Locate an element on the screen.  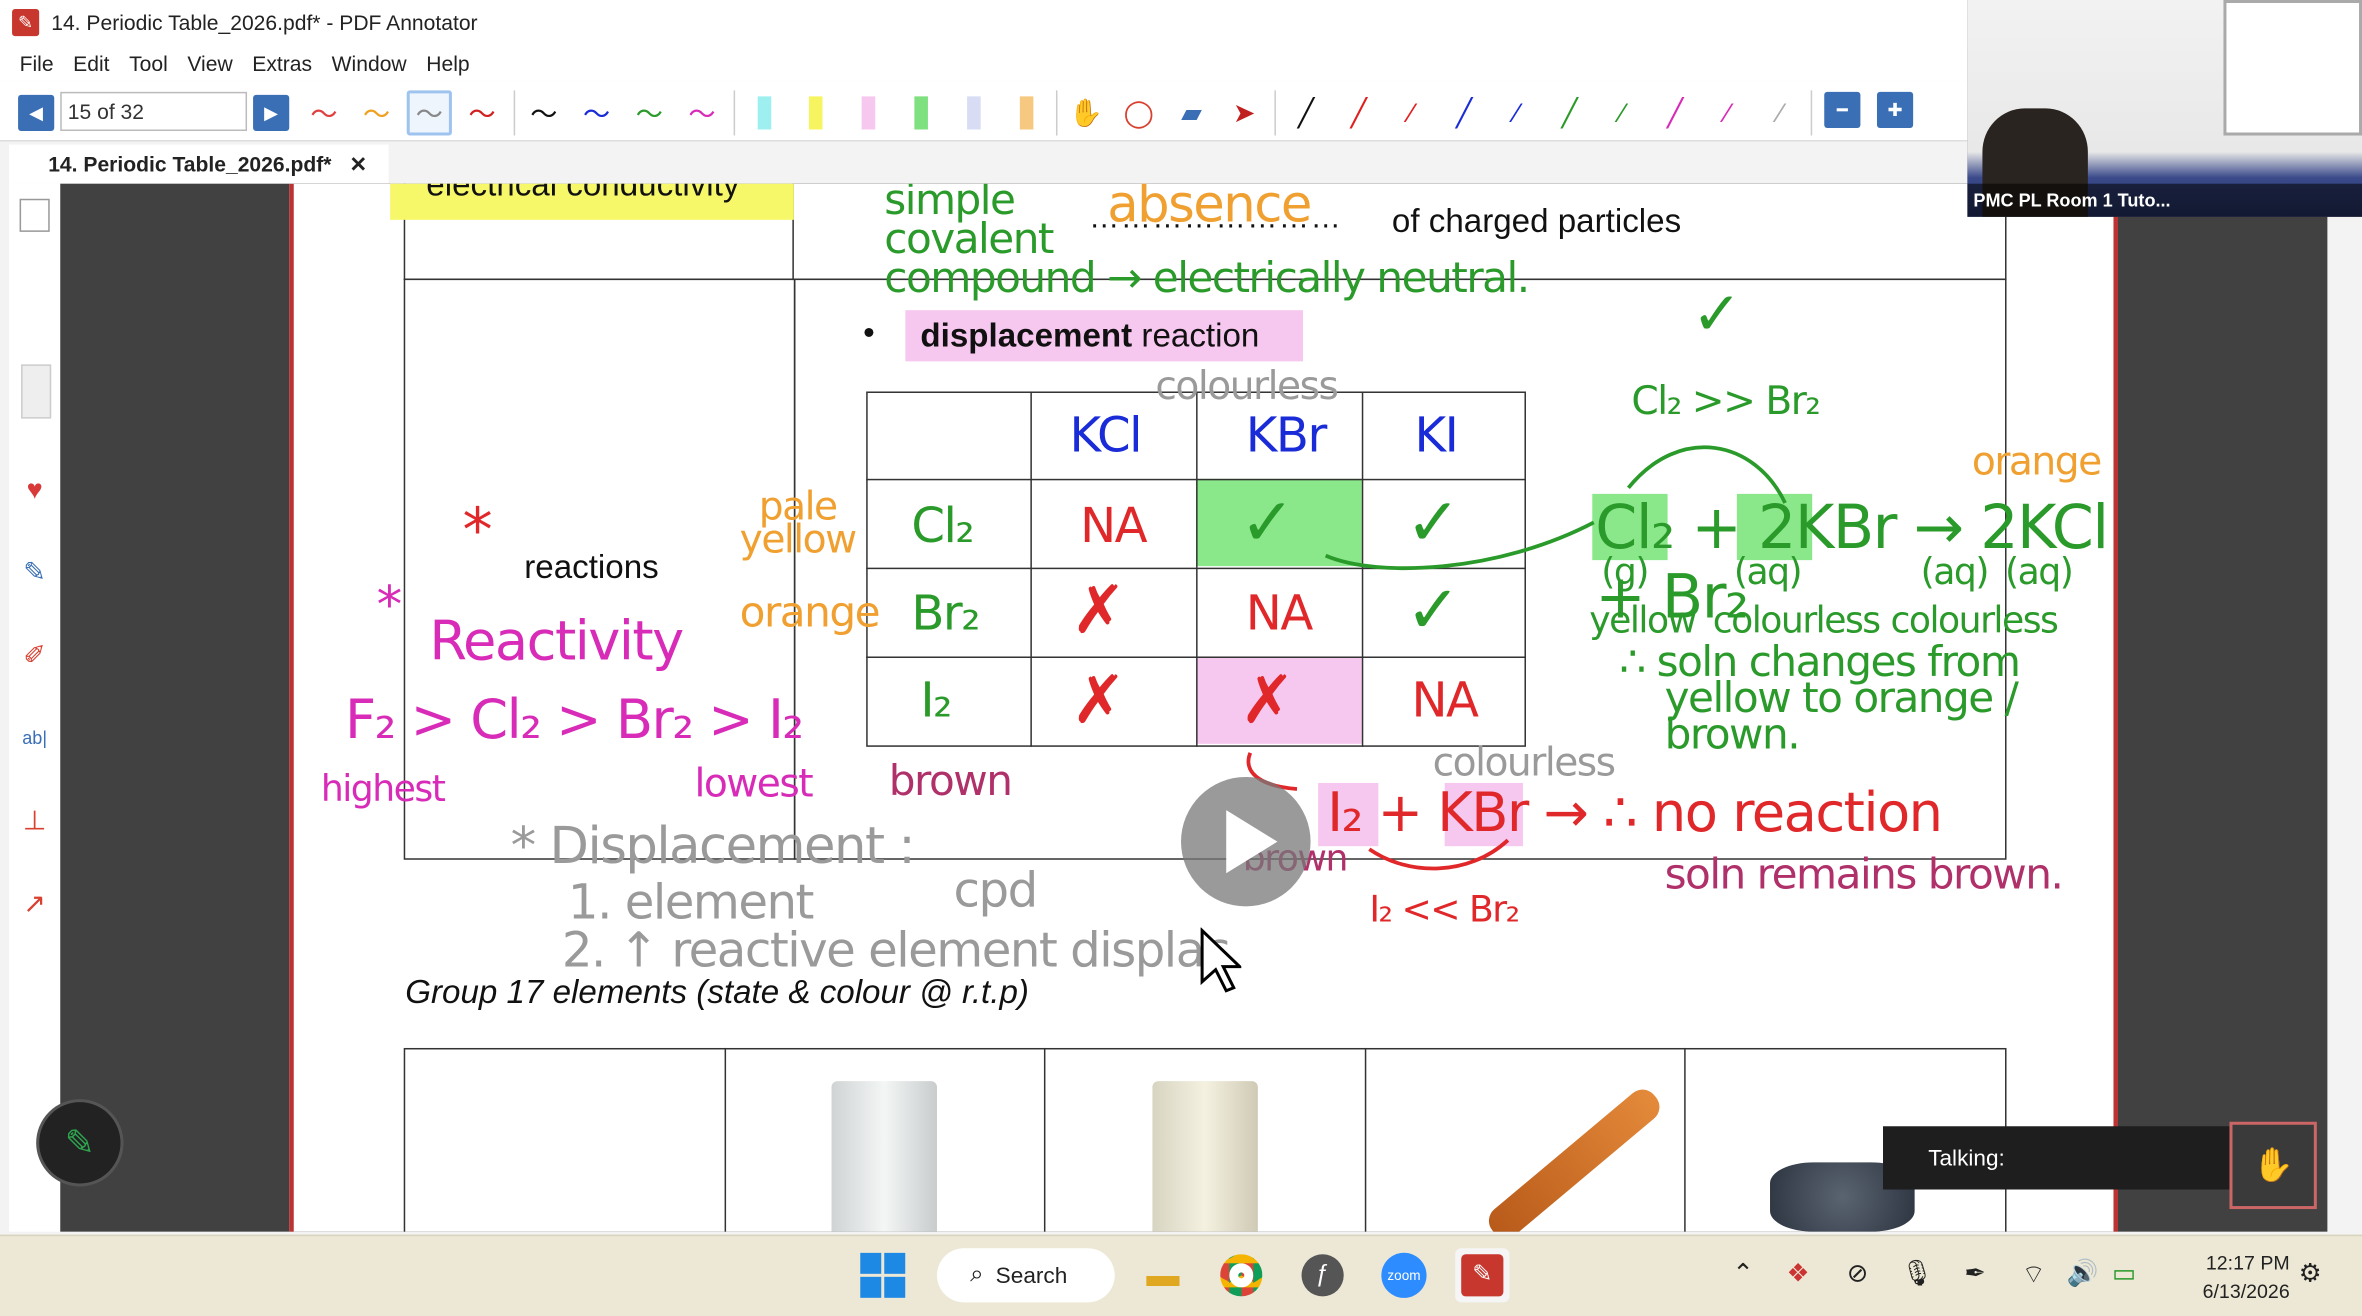
dashed-line-green-icon: ⁄ is located at coordinates (1622, 112).